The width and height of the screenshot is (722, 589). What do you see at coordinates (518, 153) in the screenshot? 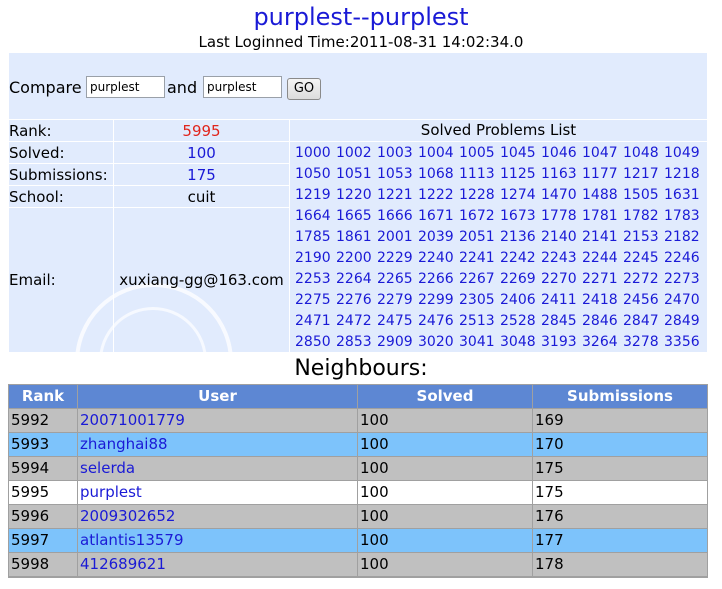
I see `problem-link: 1045` at bounding box center [518, 153].